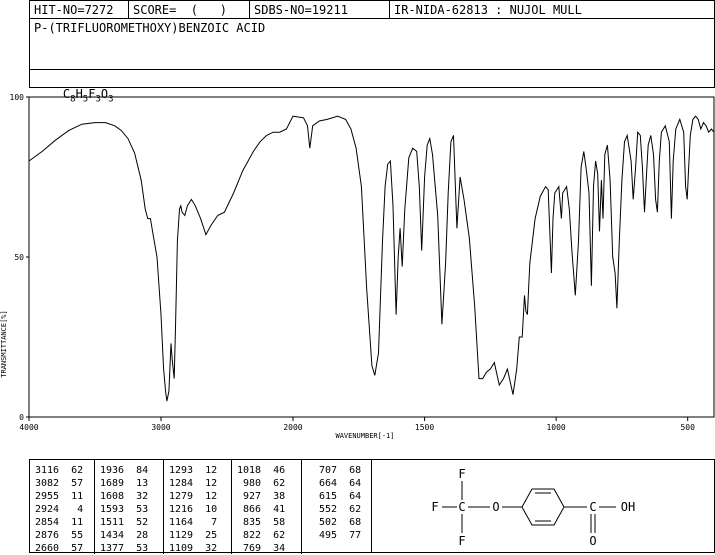 This screenshot has width=715, height=555. I want to click on atom-oh: OH, so click(628, 507).